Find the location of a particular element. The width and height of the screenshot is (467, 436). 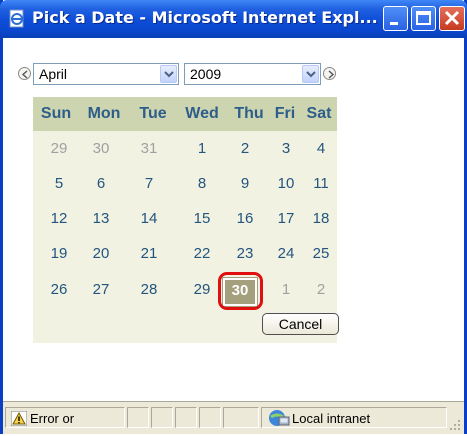

close-icon is located at coordinates (452, 18).